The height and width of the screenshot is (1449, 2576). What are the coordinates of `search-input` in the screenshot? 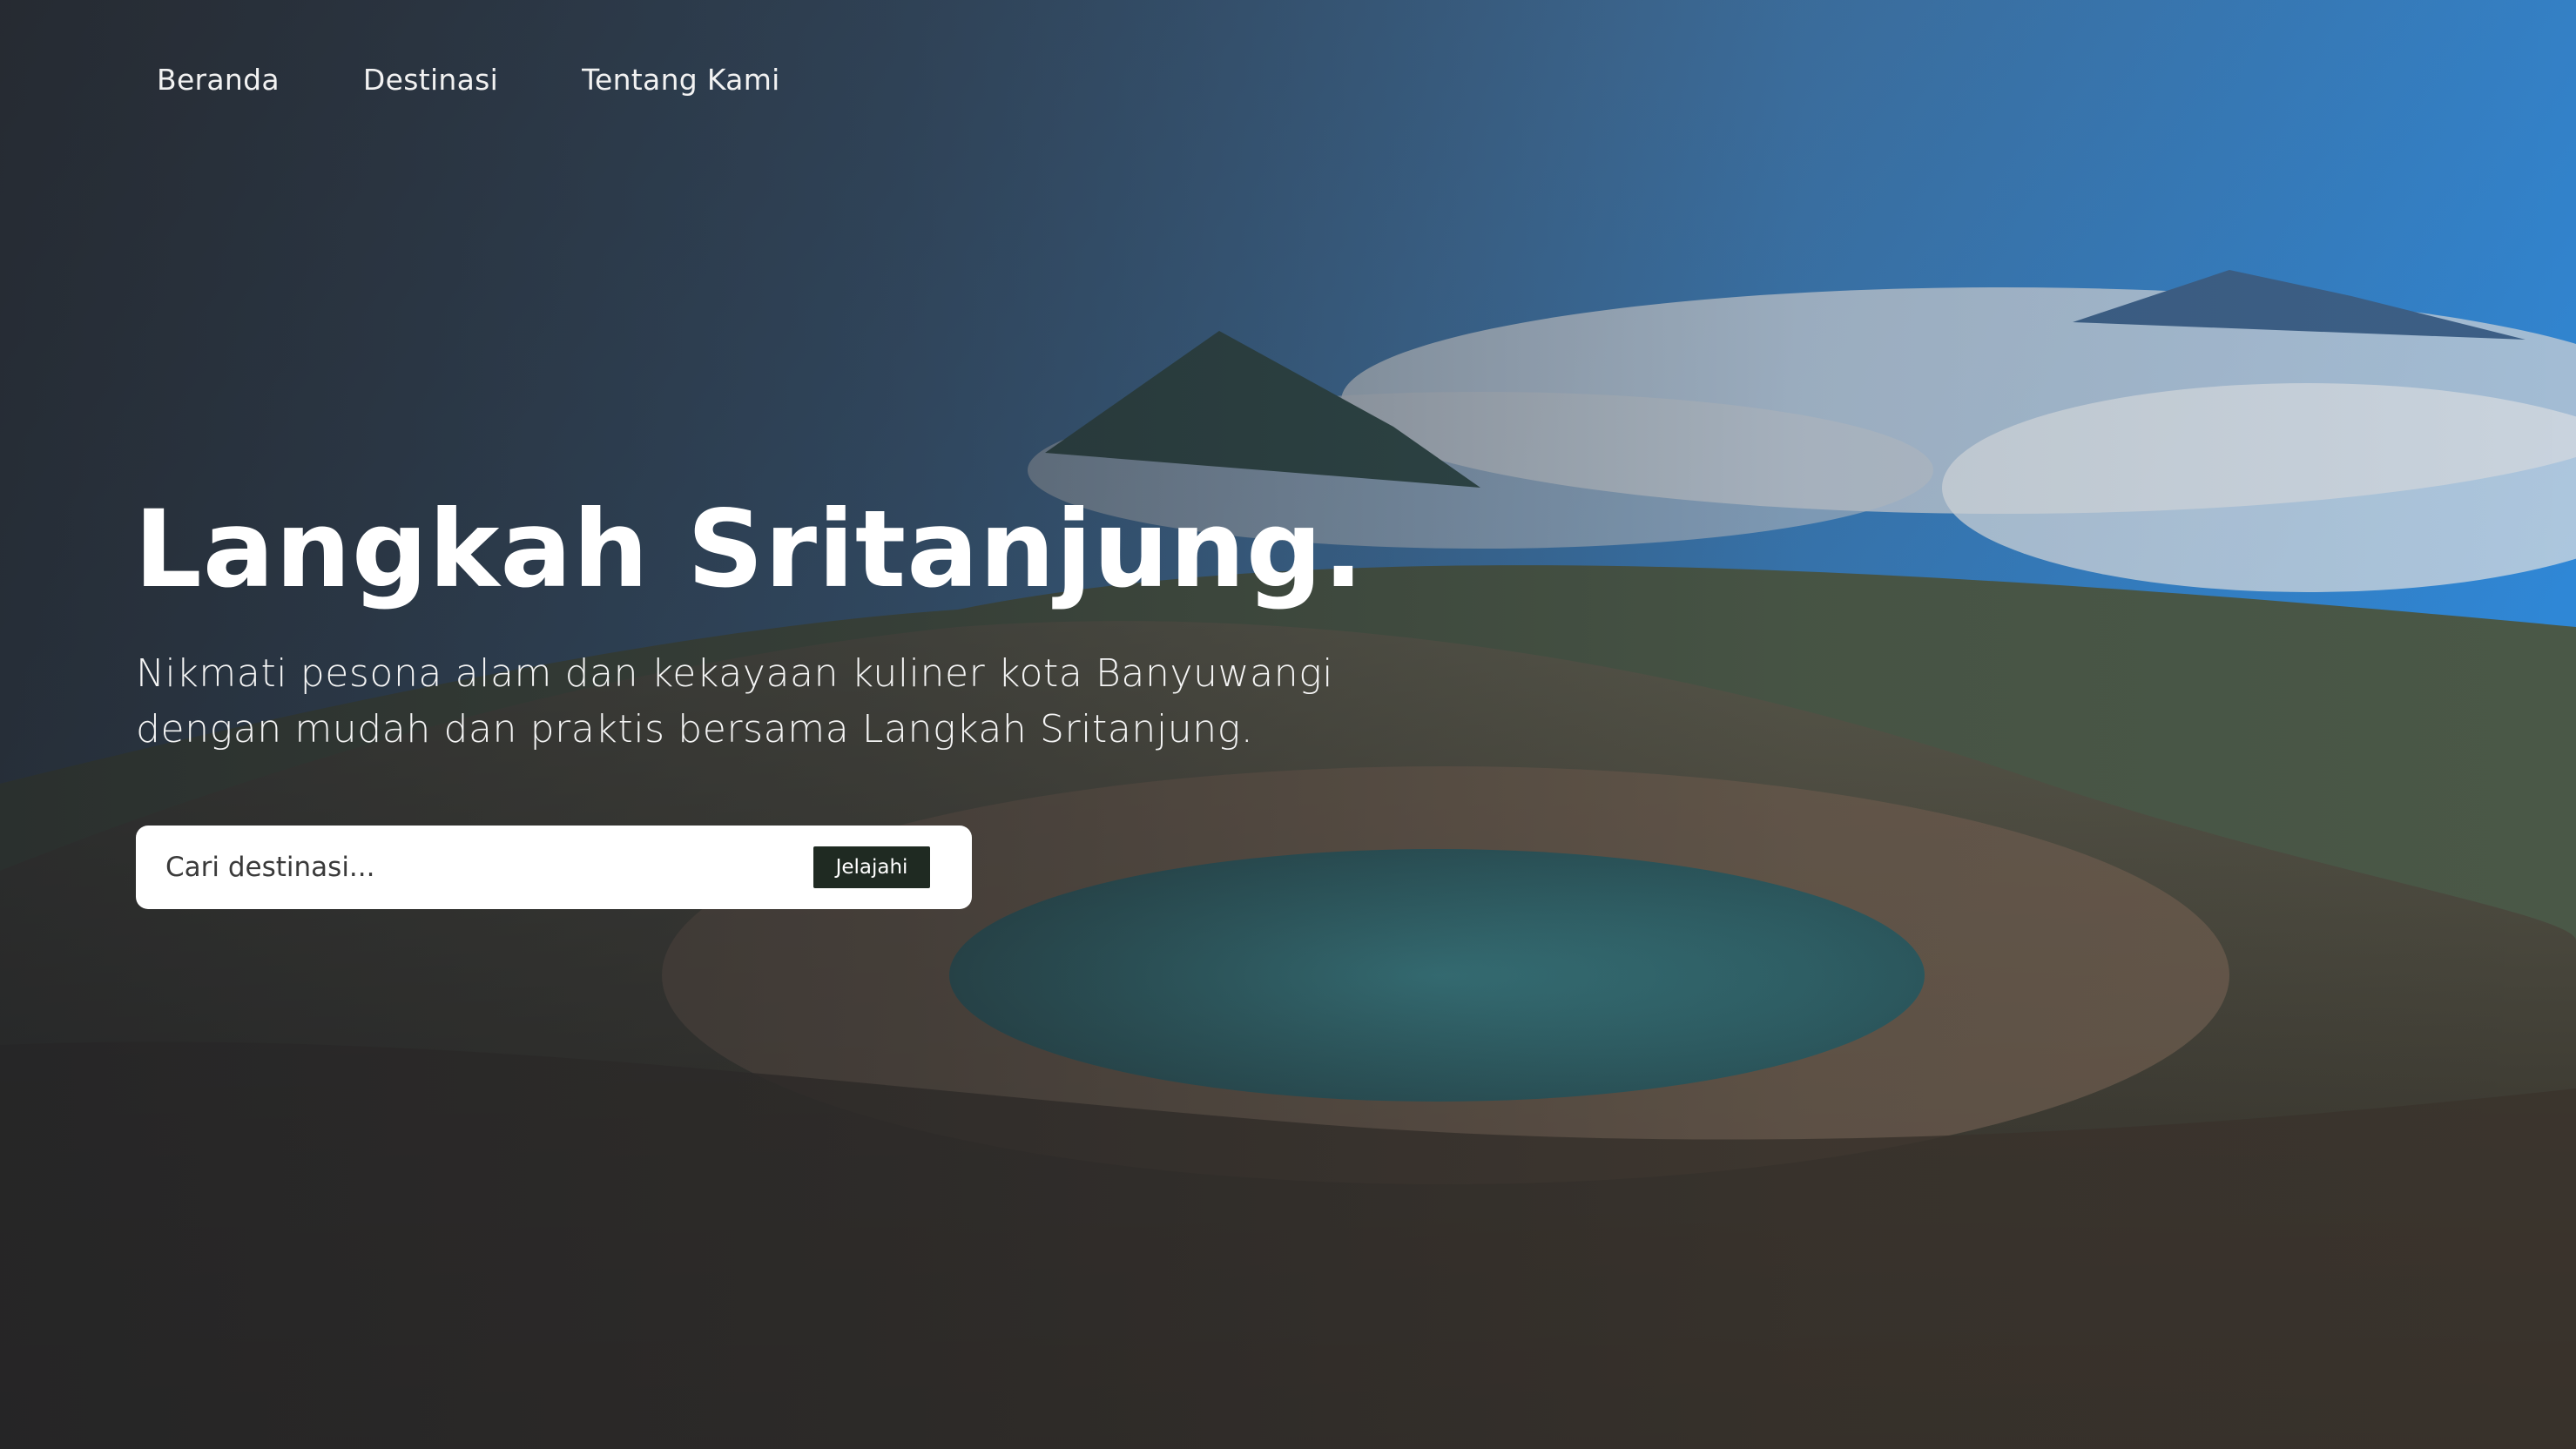 It's located at (488, 867).